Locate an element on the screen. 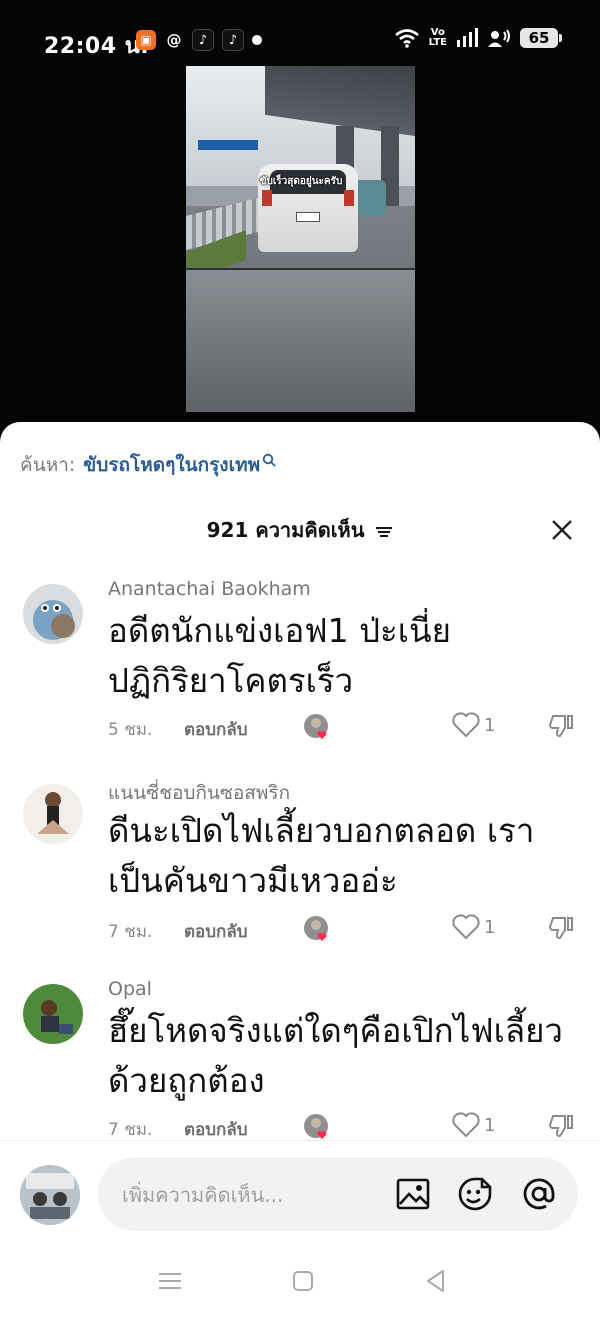 This screenshot has width=600, height=1318. search-suggestion: ค้นหา: ขับรถโหดๆในกรุงเทพ is located at coordinates (148, 465).